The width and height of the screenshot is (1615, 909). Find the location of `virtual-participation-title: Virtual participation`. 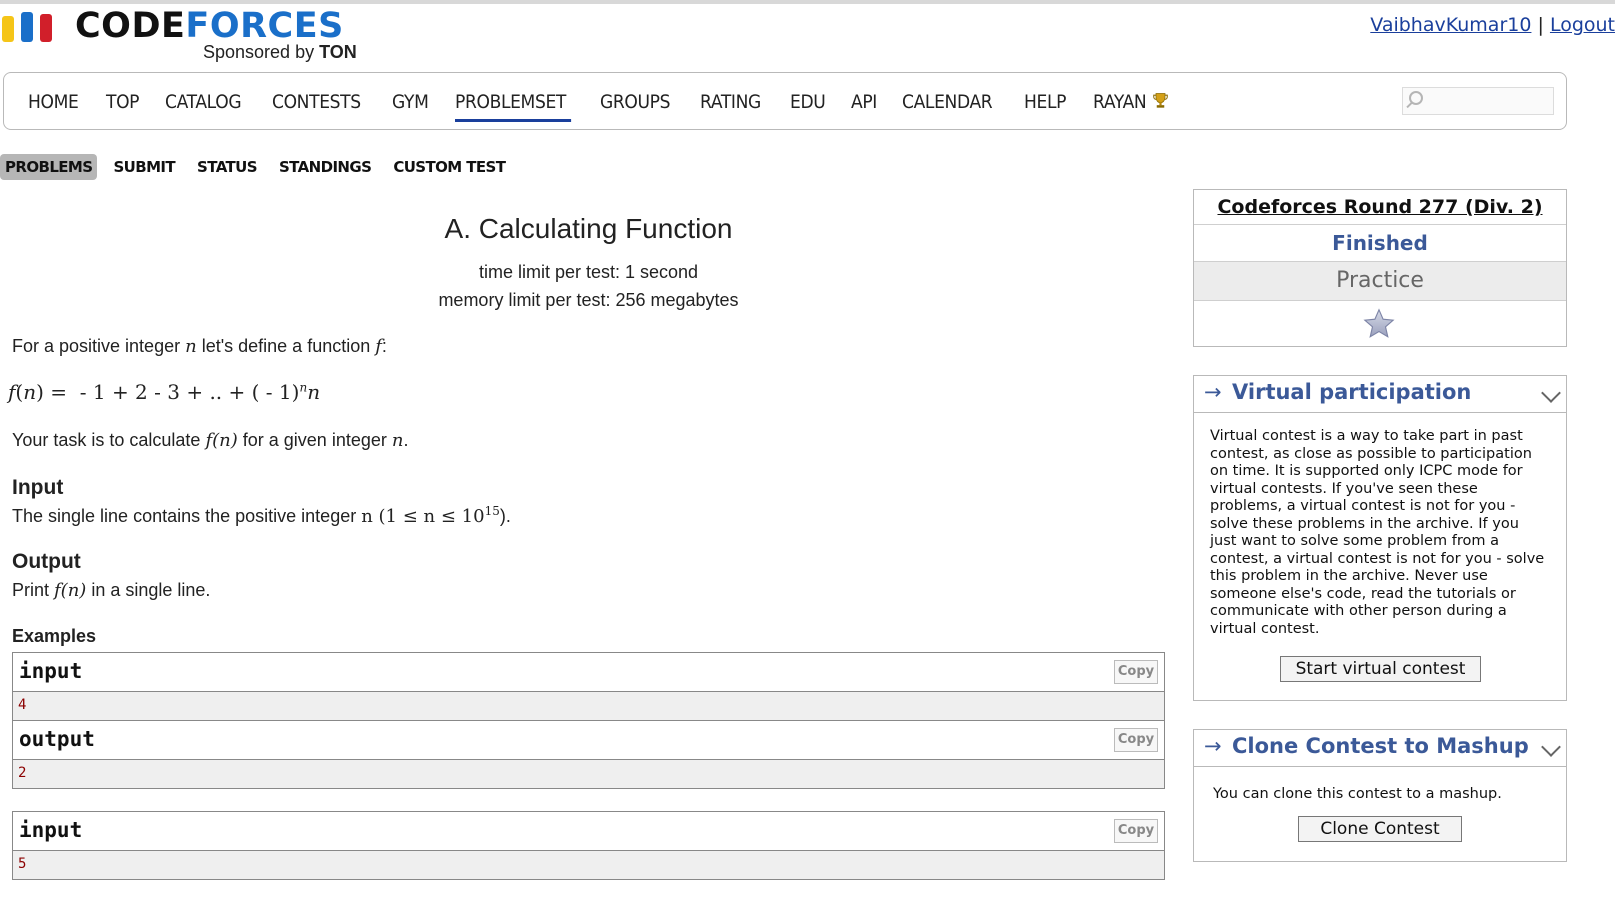

virtual-participation-title: Virtual participation is located at coordinates (1352, 392).